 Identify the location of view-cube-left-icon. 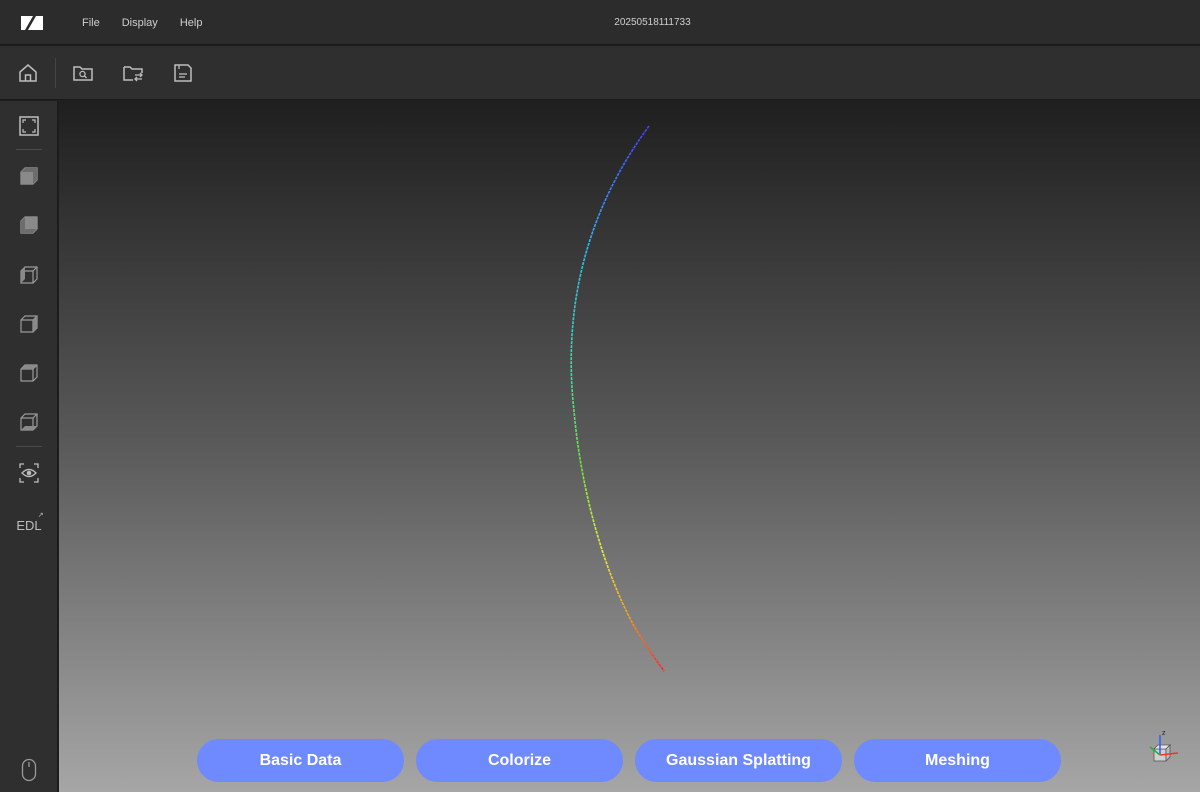
(29, 275).